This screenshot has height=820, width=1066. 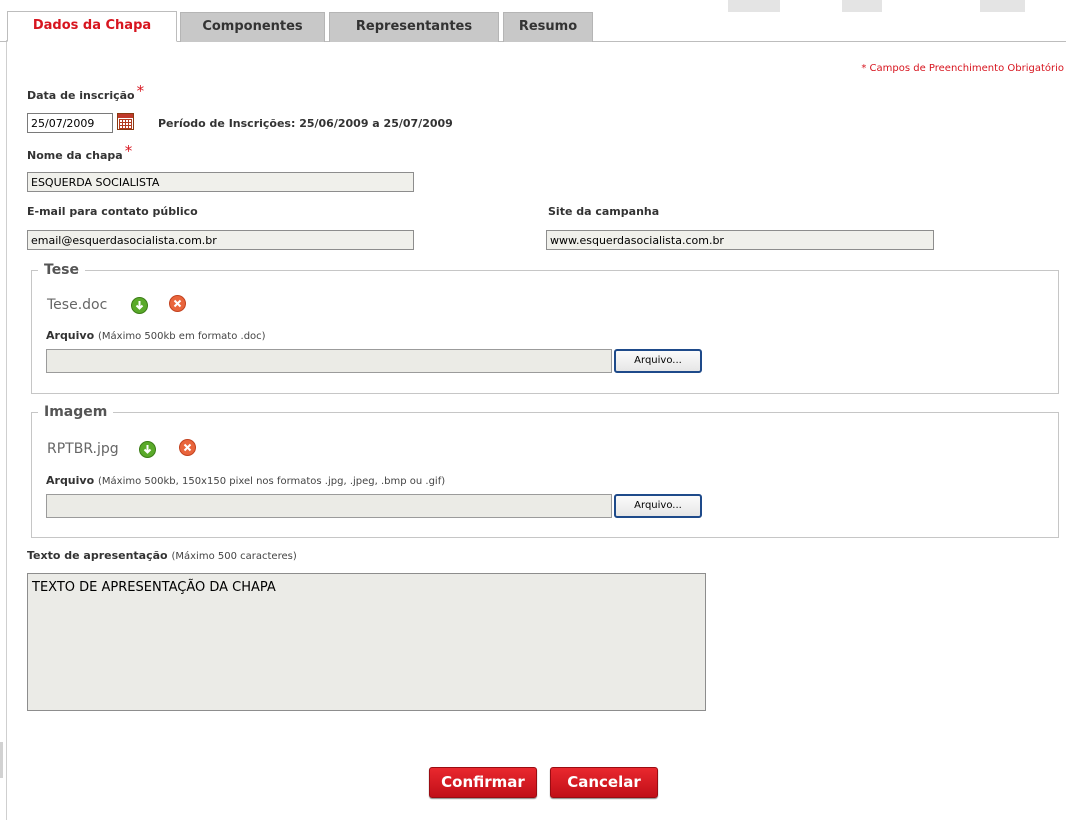 What do you see at coordinates (252, 27) in the screenshot?
I see `tab-componentes: Componentes` at bounding box center [252, 27].